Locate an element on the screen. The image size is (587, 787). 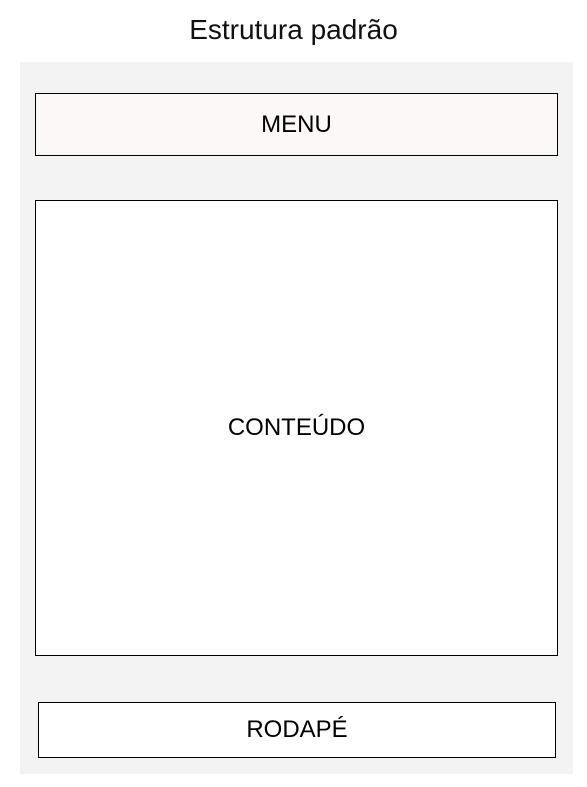
diagram-title: Estrutura padrão is located at coordinates (293, 29).